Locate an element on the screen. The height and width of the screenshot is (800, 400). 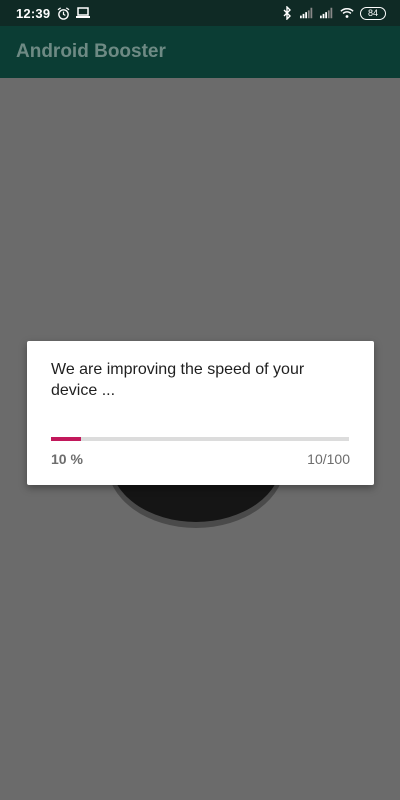
status-bar: 12:39 84 is located at coordinates (200, 13).